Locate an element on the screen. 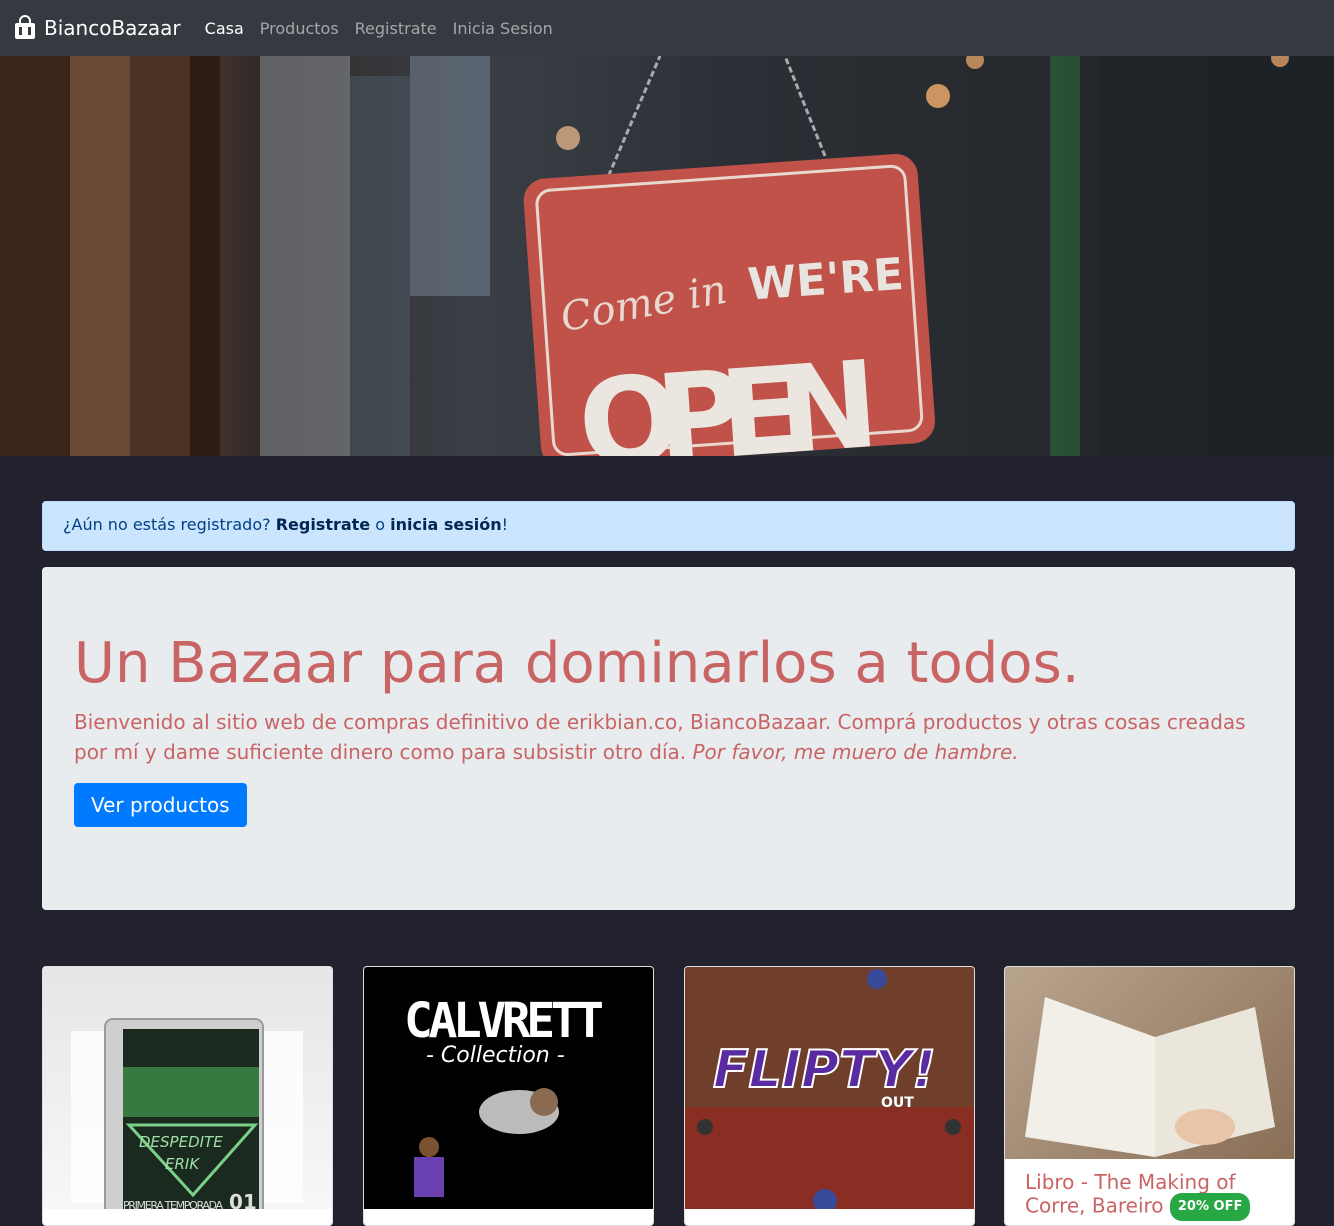 The image size is (1334, 1226). alert-register-link: Registrate is located at coordinates (323, 524).